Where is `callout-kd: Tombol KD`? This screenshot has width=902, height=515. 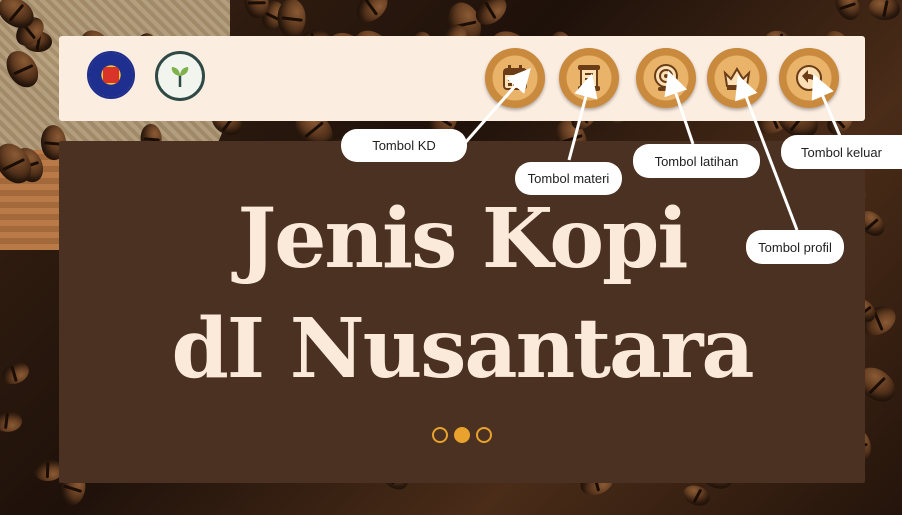 callout-kd: Tombol KD is located at coordinates (404, 145).